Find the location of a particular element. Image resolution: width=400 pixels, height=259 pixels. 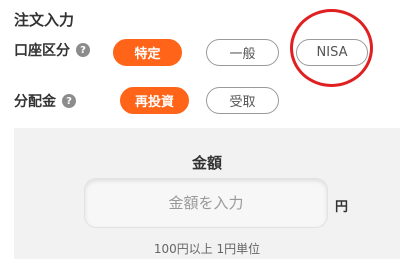

account-type-label: 口座区分 is located at coordinates (42, 51).